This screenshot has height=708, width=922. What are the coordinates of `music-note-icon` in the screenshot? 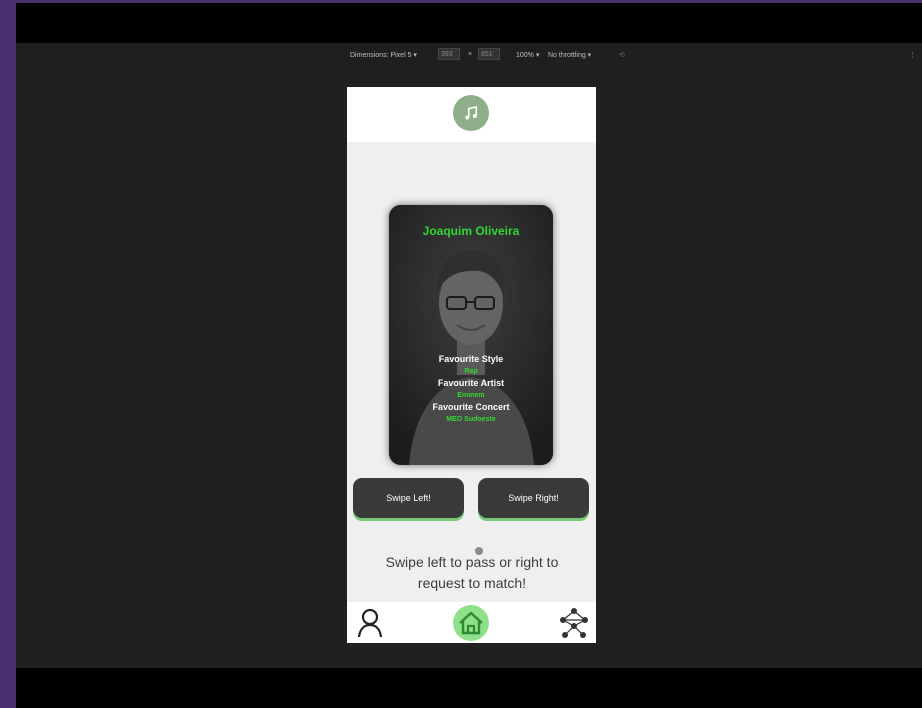 It's located at (471, 113).